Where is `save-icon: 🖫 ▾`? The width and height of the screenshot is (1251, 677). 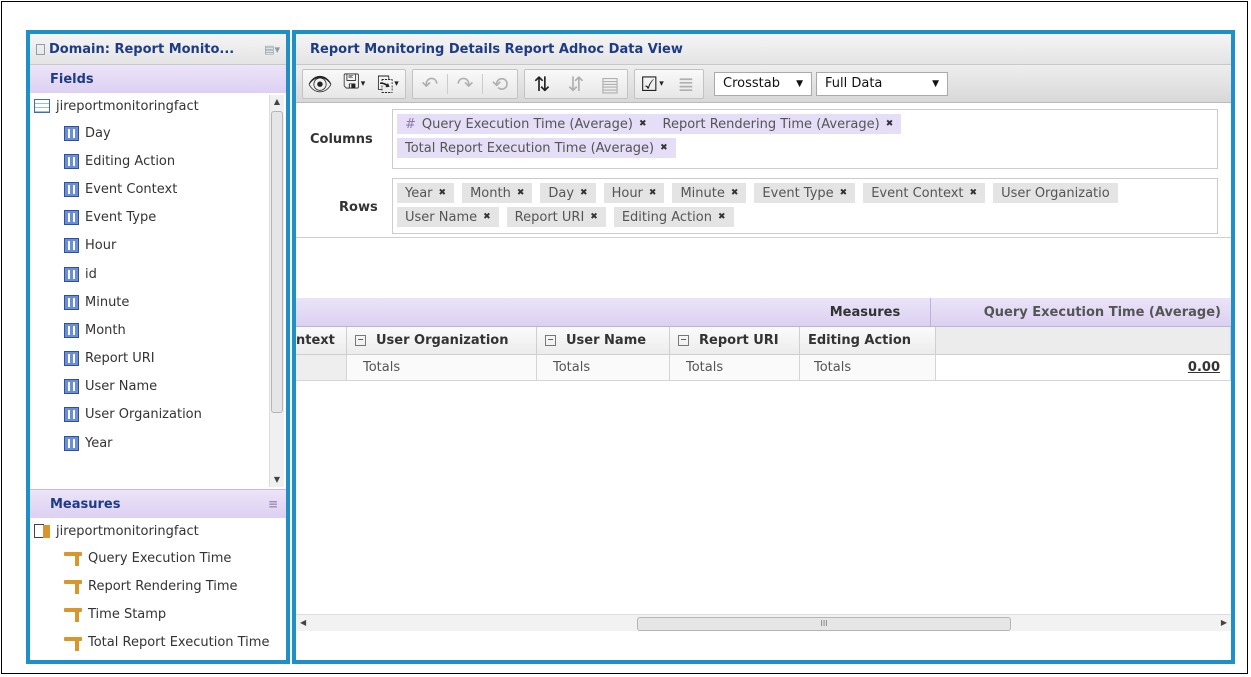 save-icon: 🖫 ▾ is located at coordinates (354, 83).